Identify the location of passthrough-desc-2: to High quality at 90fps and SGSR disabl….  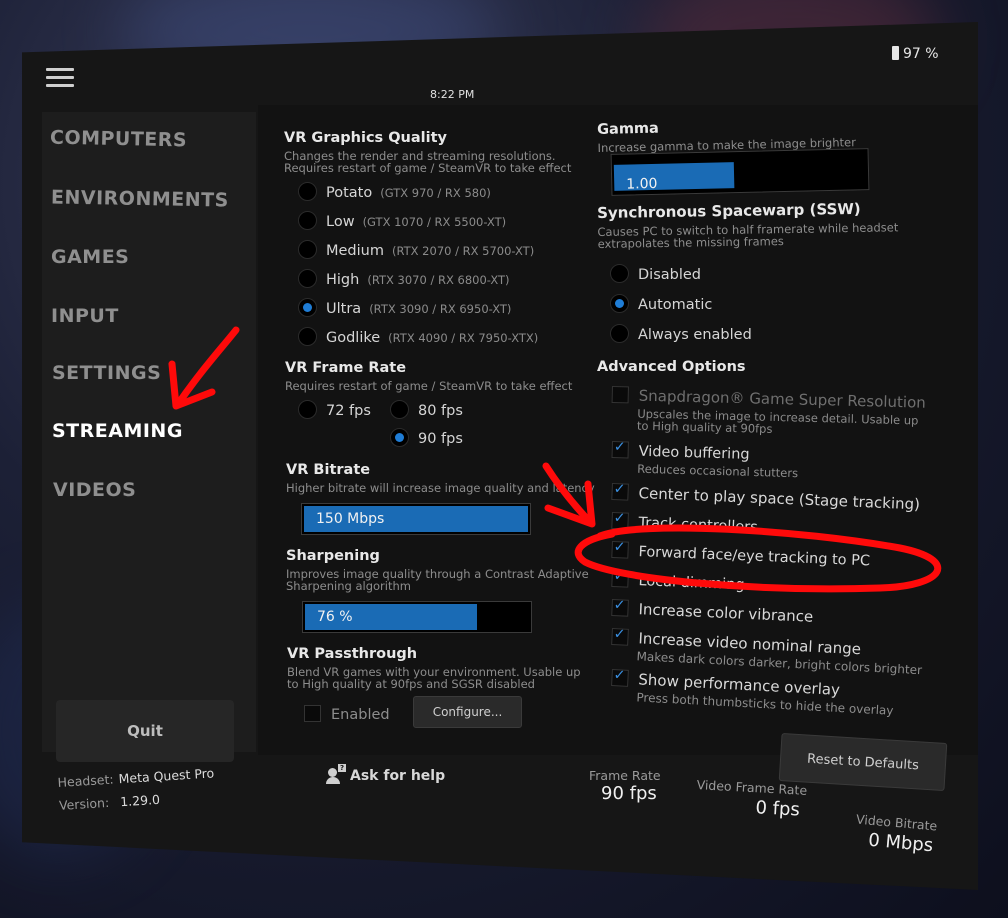
(411, 684).